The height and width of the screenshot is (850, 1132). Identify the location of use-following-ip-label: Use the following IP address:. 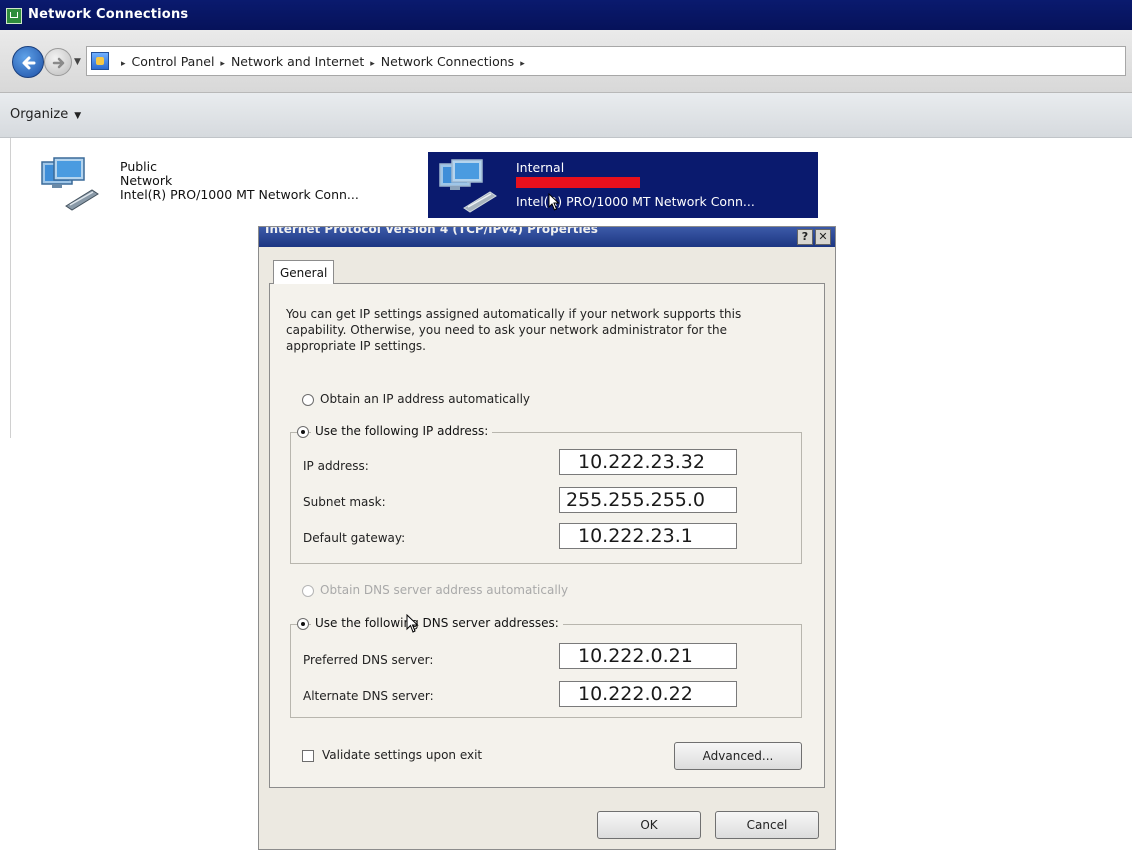
(402, 431).